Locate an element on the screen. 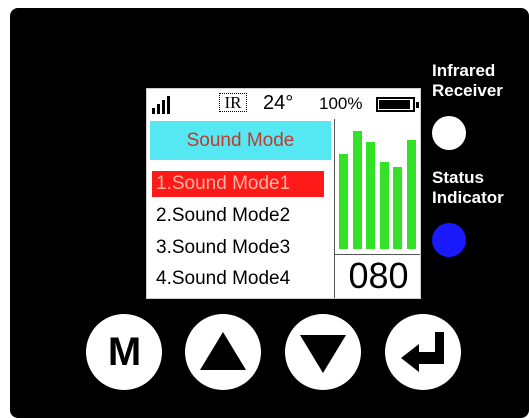 The image size is (529, 418). down-button is located at coordinates (323, 352).